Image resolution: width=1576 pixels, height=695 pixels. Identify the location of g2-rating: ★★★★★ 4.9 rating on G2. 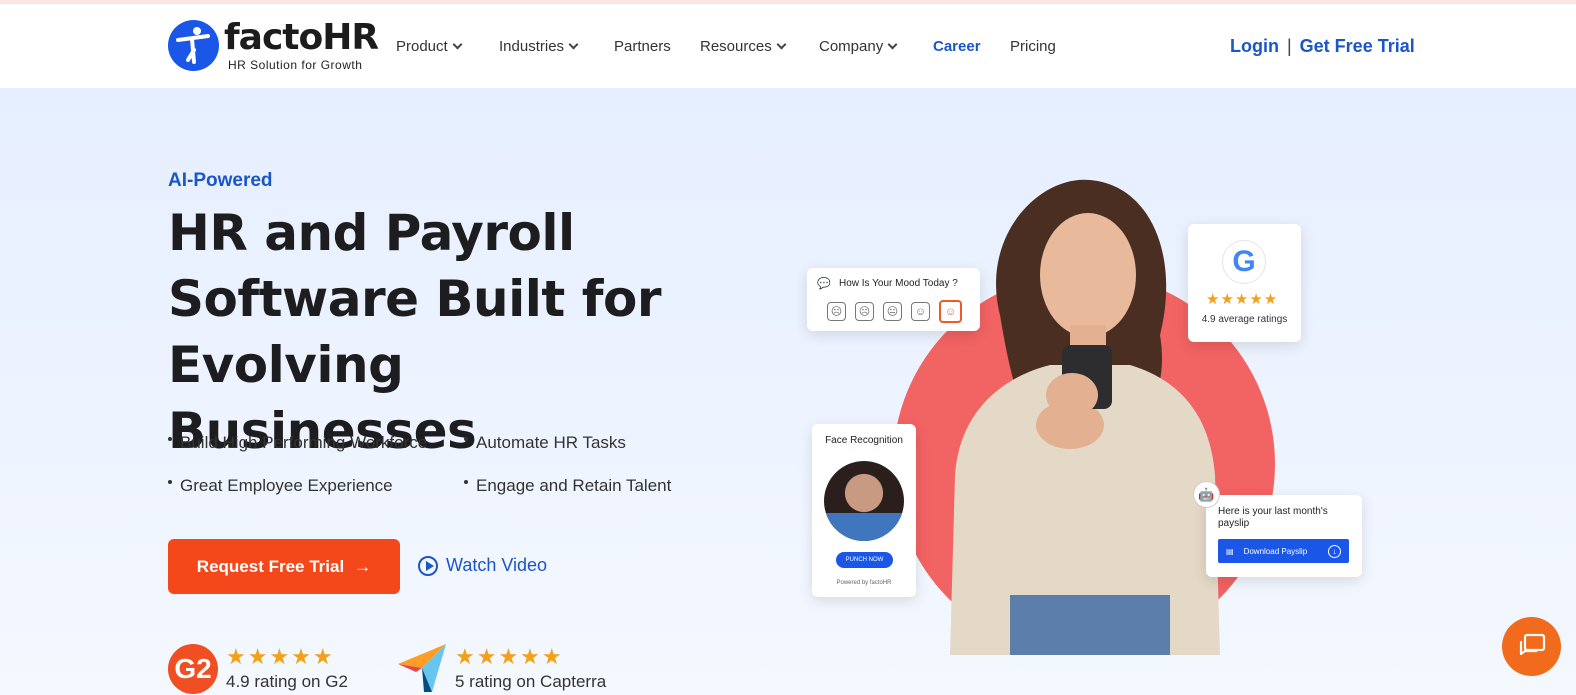
(287, 668).